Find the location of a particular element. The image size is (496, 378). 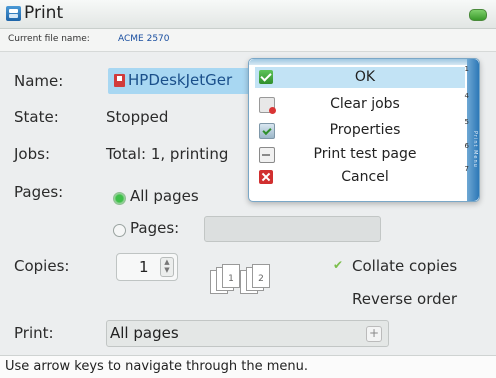

clear-jobs-icon is located at coordinates (267, 105).